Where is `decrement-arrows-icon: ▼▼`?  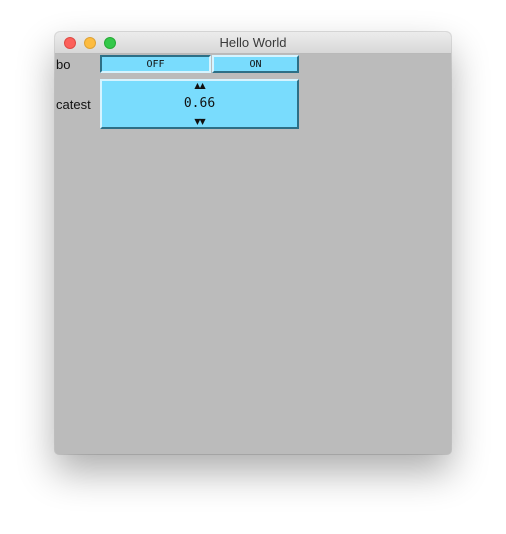 decrement-arrows-icon: ▼▼ is located at coordinates (199, 122).